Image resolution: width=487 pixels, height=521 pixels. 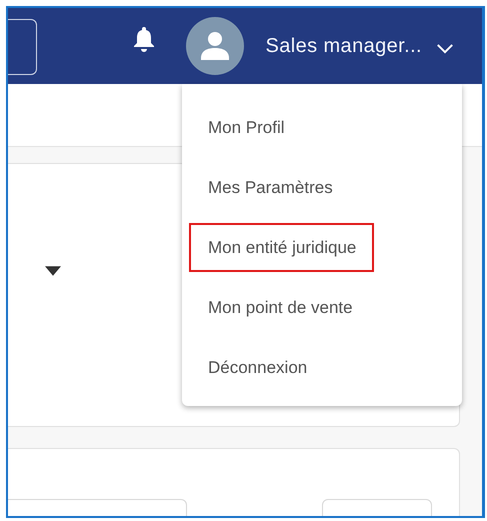 What do you see at coordinates (273, 187) in the screenshot?
I see `menu-item: Mes Paramètres` at bounding box center [273, 187].